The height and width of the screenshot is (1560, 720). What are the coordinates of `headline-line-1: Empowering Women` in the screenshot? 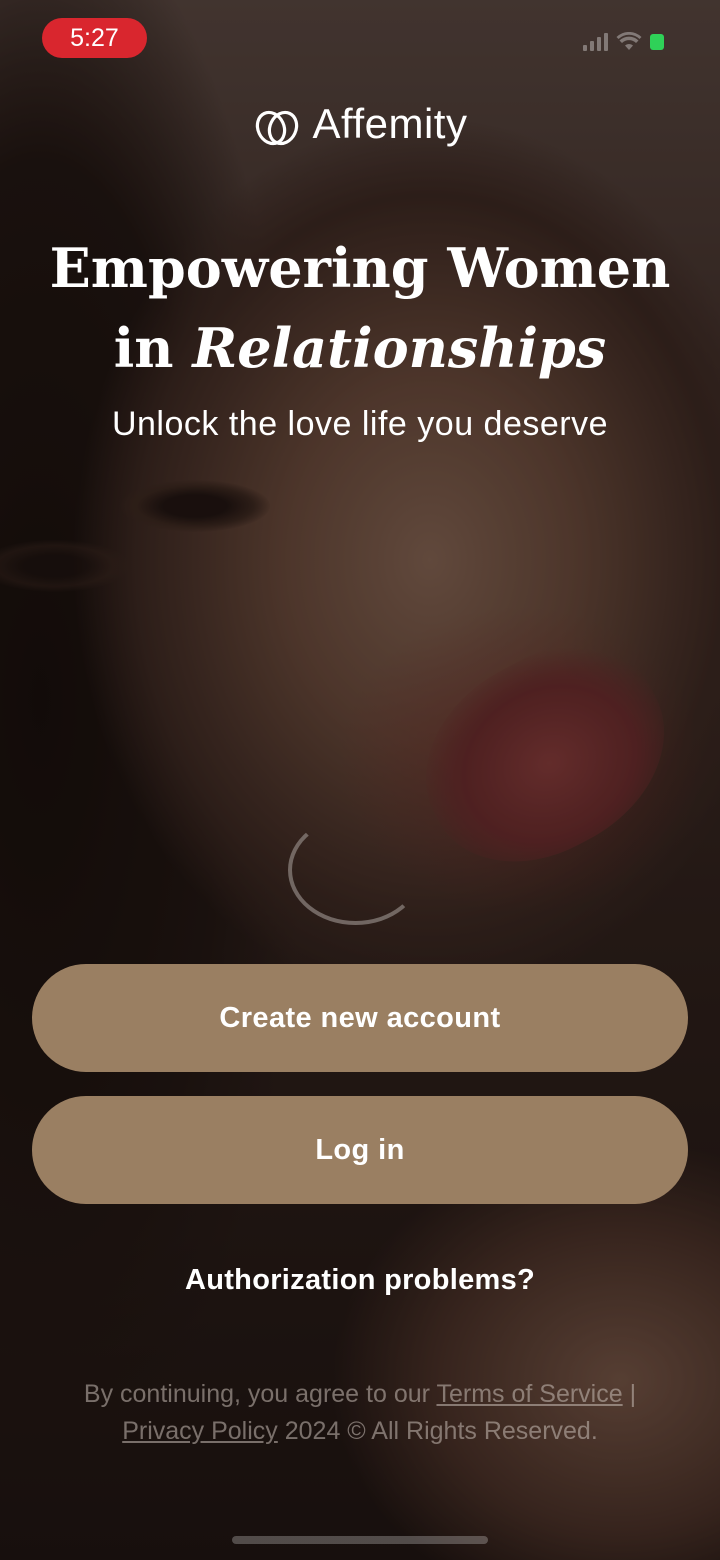 It's located at (360, 268).